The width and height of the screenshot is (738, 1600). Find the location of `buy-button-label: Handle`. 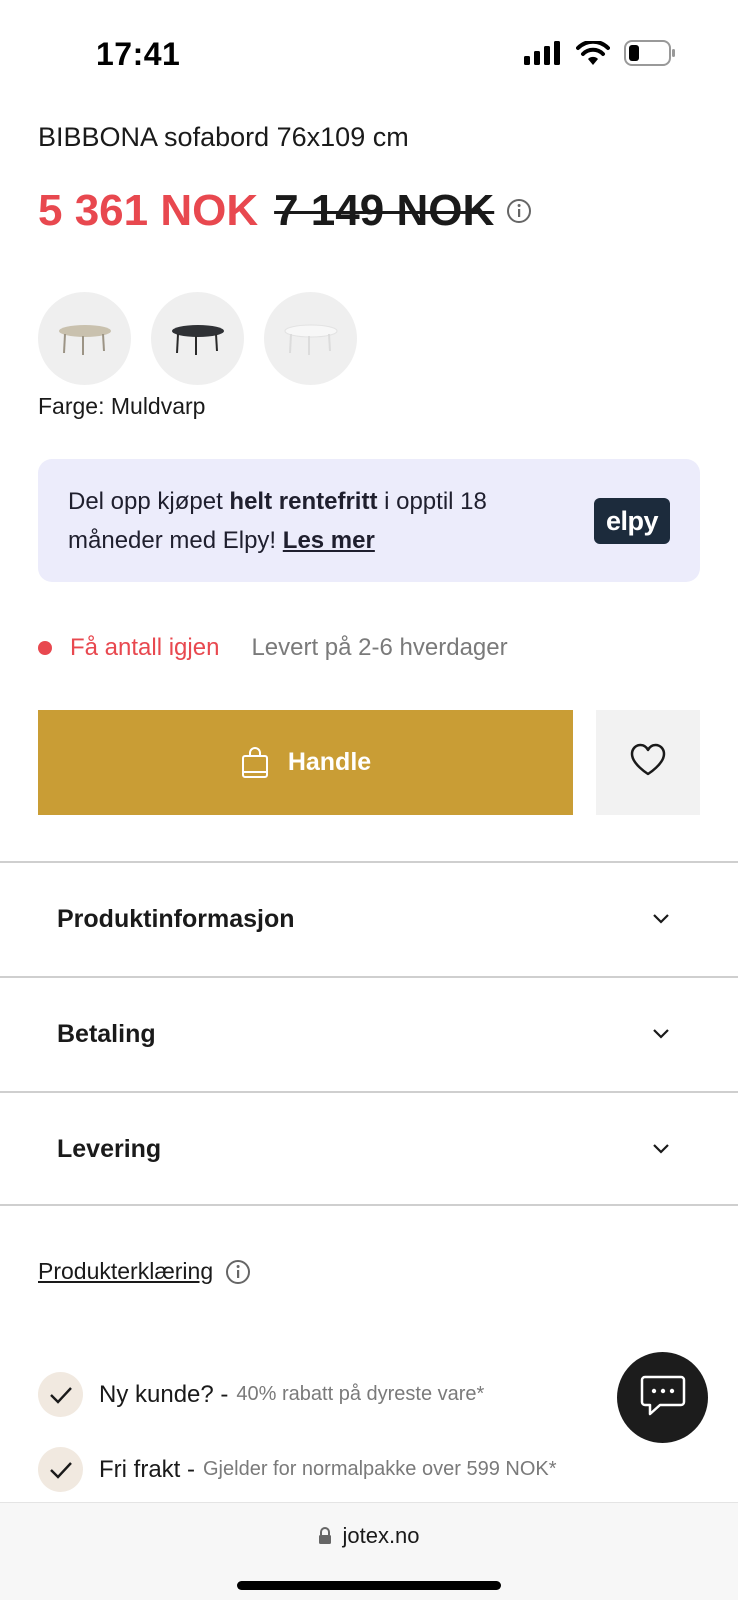

buy-button-label: Handle is located at coordinates (329, 762).